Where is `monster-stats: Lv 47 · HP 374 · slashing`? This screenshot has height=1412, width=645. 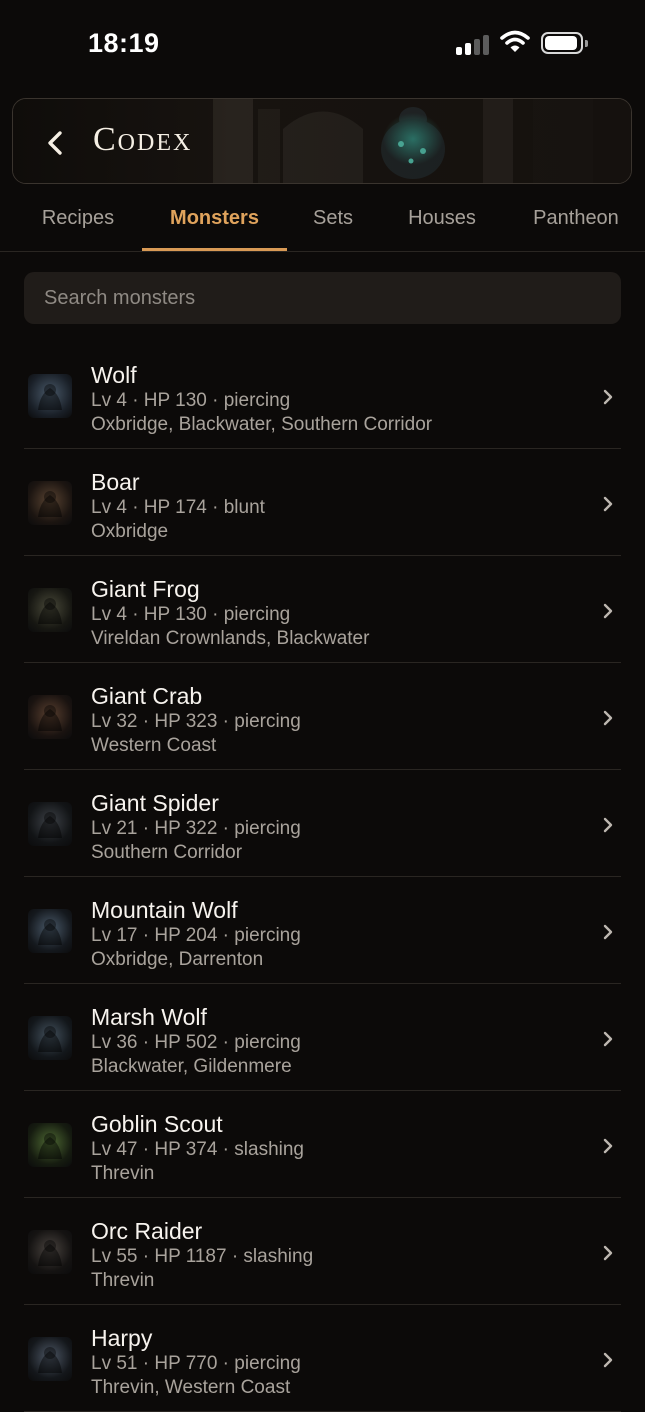
monster-stats: Lv 47 · HP 374 · slashing is located at coordinates (197, 1149).